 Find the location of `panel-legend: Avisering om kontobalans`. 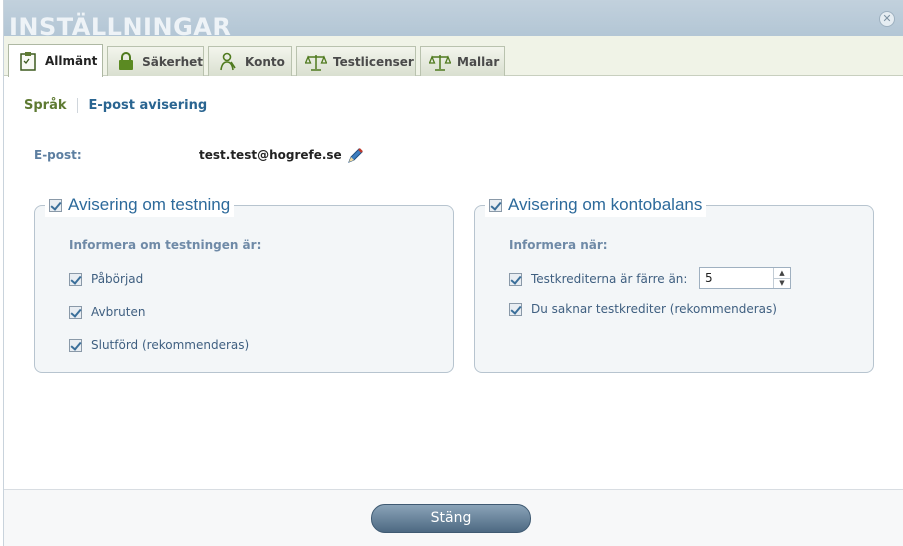

panel-legend: Avisering om kontobalans is located at coordinates (596, 205).